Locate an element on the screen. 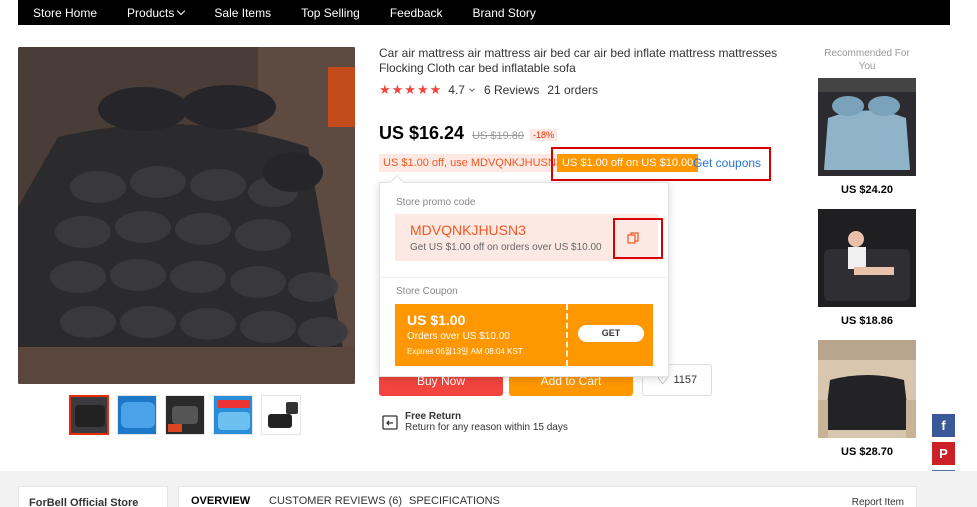 The width and height of the screenshot is (977, 507). star-rating-icon: ★★★★★ is located at coordinates (411, 89).